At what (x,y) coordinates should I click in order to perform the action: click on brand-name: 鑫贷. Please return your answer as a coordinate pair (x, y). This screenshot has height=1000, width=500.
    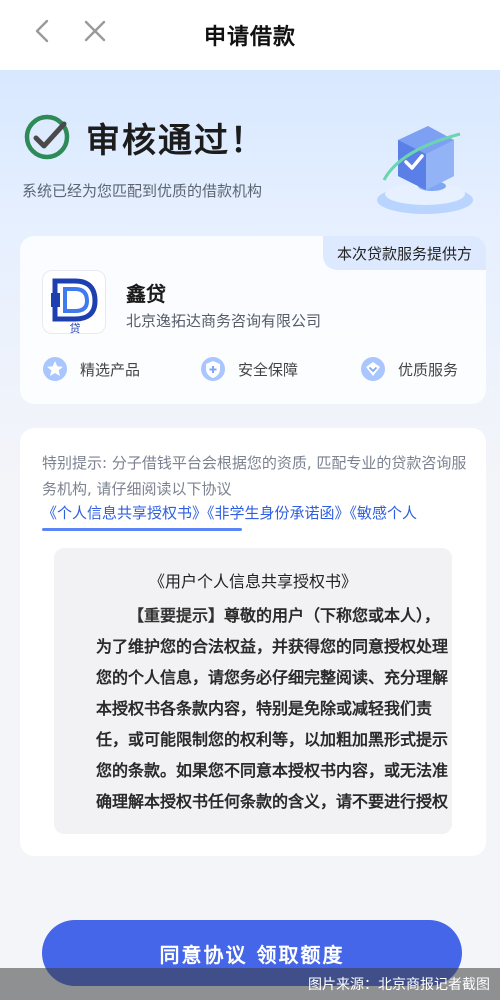
    Looking at the image, I should click on (146, 294).